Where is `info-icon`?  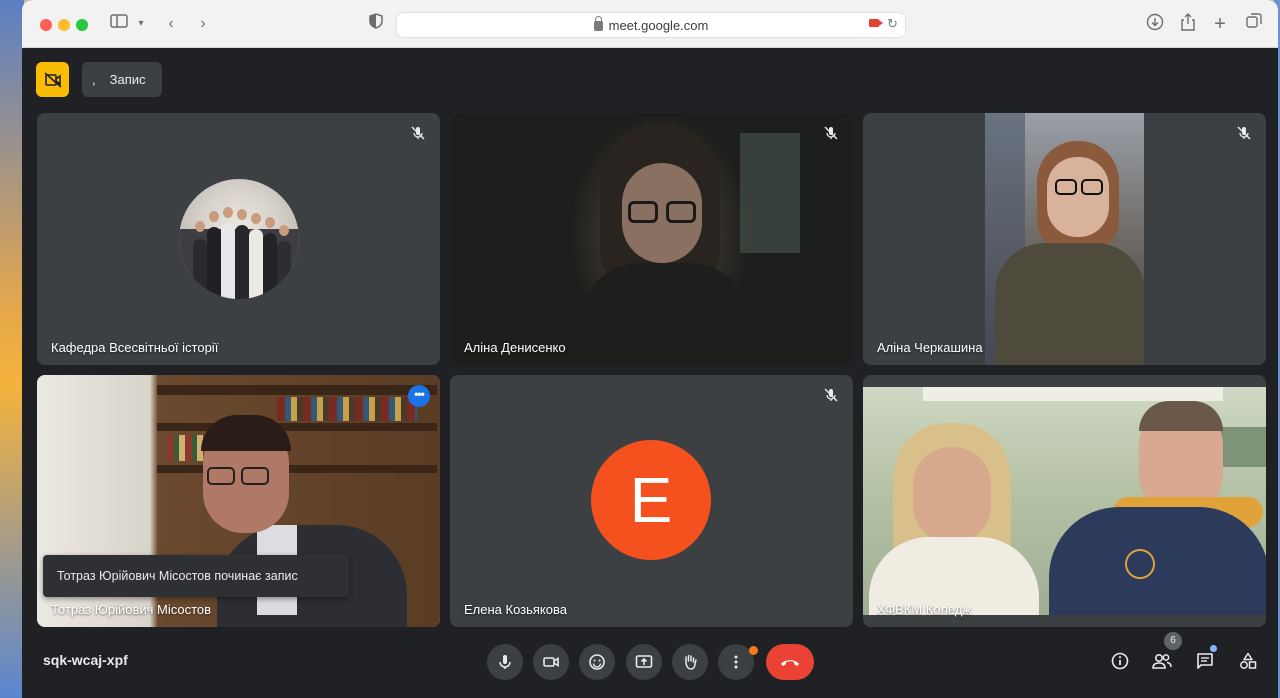 info-icon is located at coordinates (1120, 661).